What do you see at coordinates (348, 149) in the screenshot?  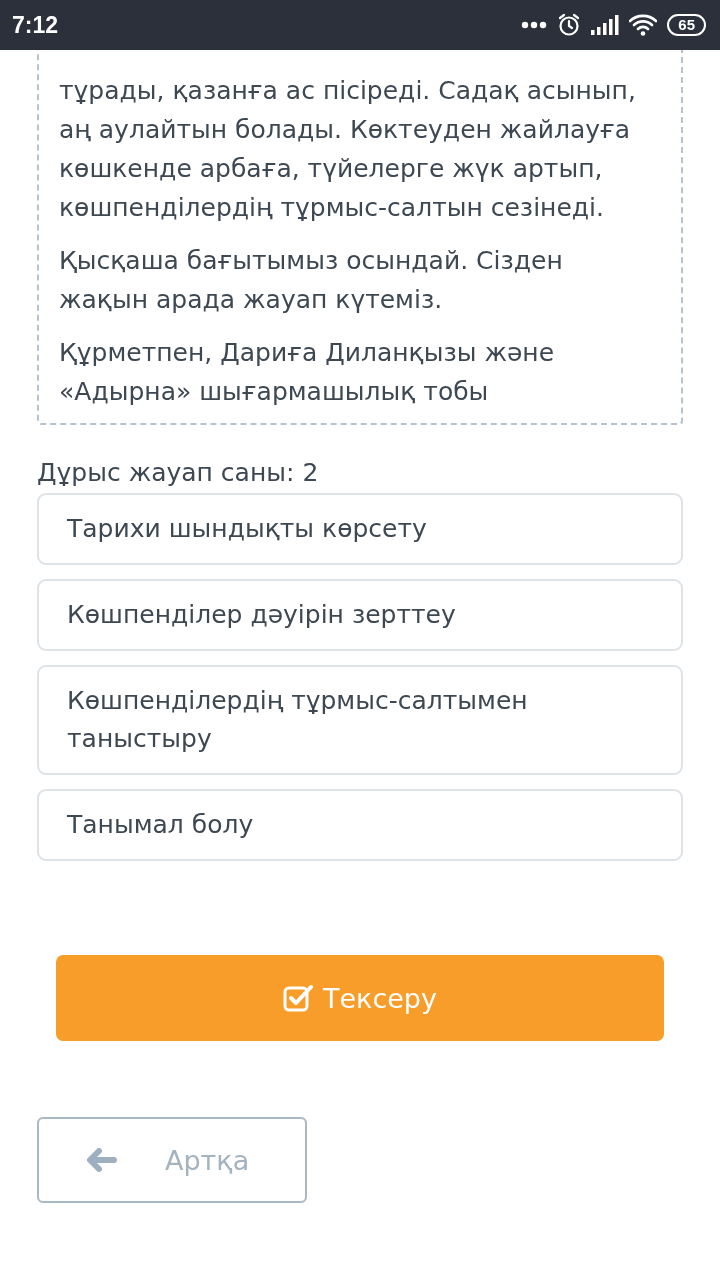 I see `letter-paragraph: тұрады, қазанға ас пісіреді. Садақ асынып, аң аулайтын болады. Көктеуден жайлауға көшкенде арбаға, түйелерге жүк артып, көшпенділердің тұрмыс-салтын сезінеді.` at bounding box center [348, 149].